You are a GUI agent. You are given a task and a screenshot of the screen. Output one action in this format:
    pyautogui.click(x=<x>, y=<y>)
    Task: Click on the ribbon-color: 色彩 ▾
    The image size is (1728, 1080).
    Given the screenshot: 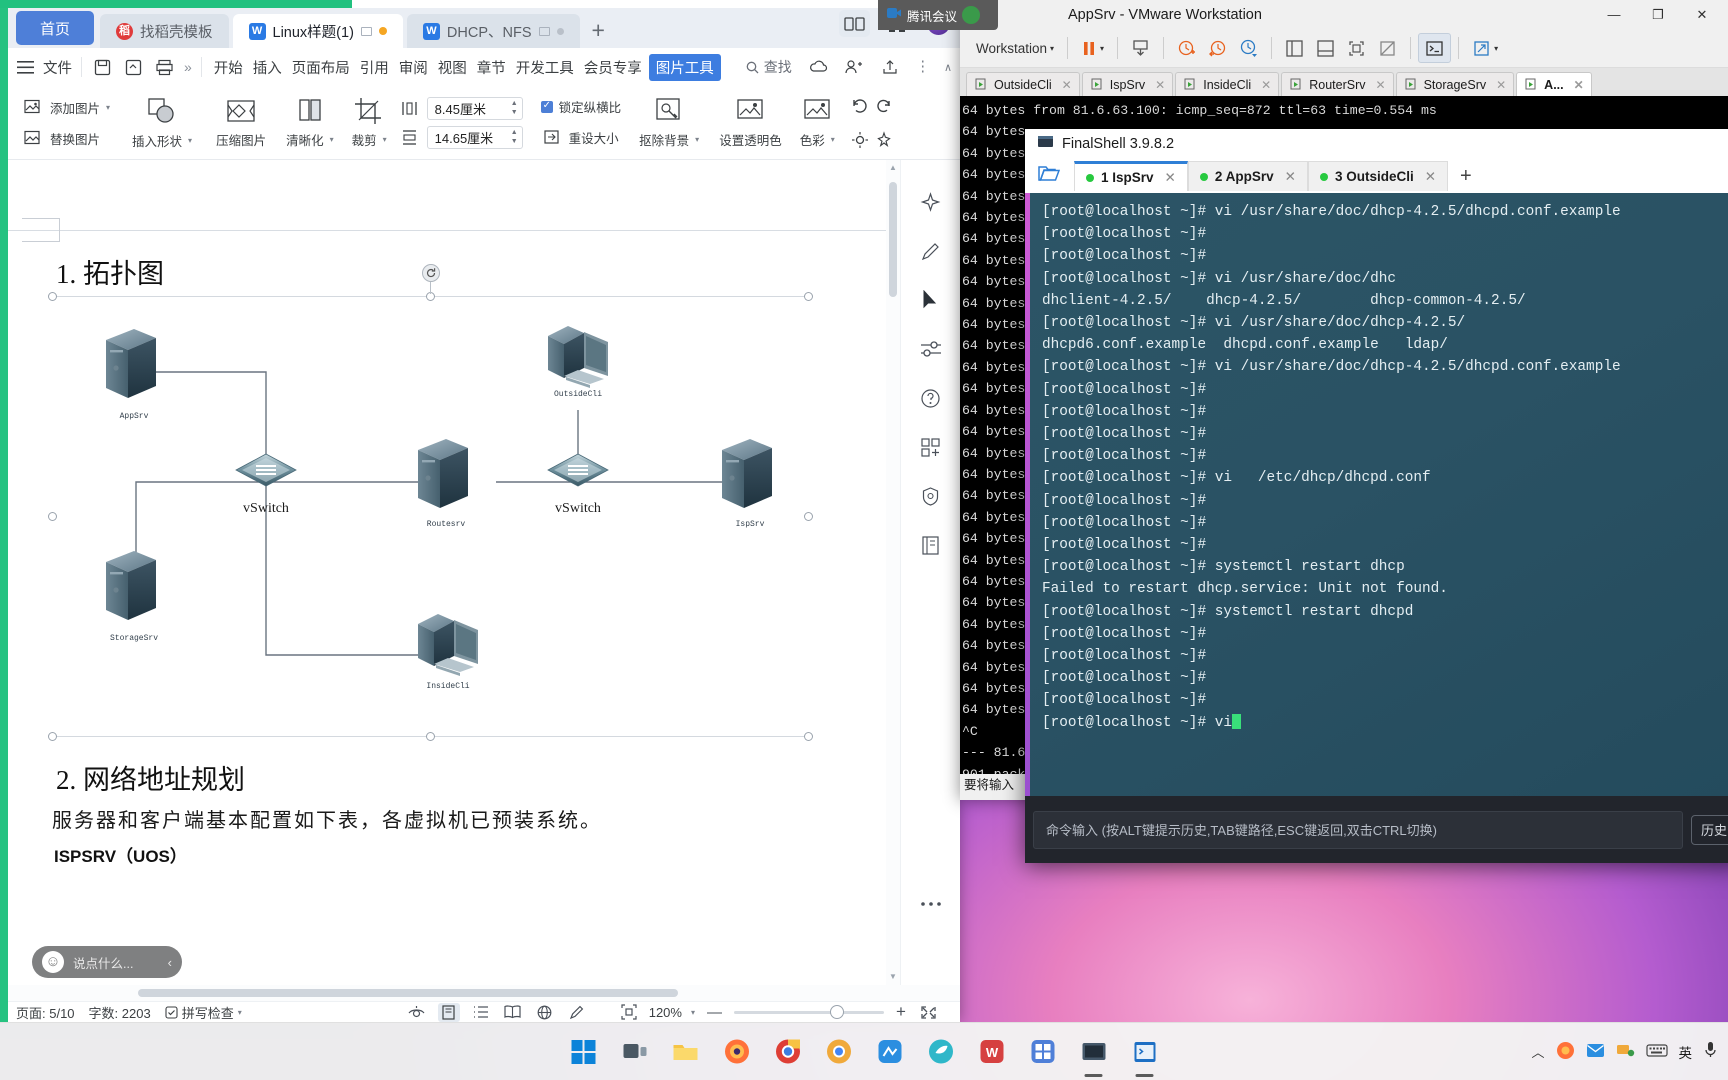 What is the action you would take?
    pyautogui.click(x=817, y=123)
    